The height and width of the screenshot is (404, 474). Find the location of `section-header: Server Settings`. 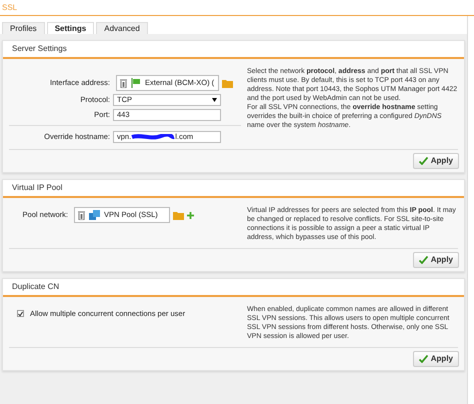

section-header: Server Settings is located at coordinates (233, 50).